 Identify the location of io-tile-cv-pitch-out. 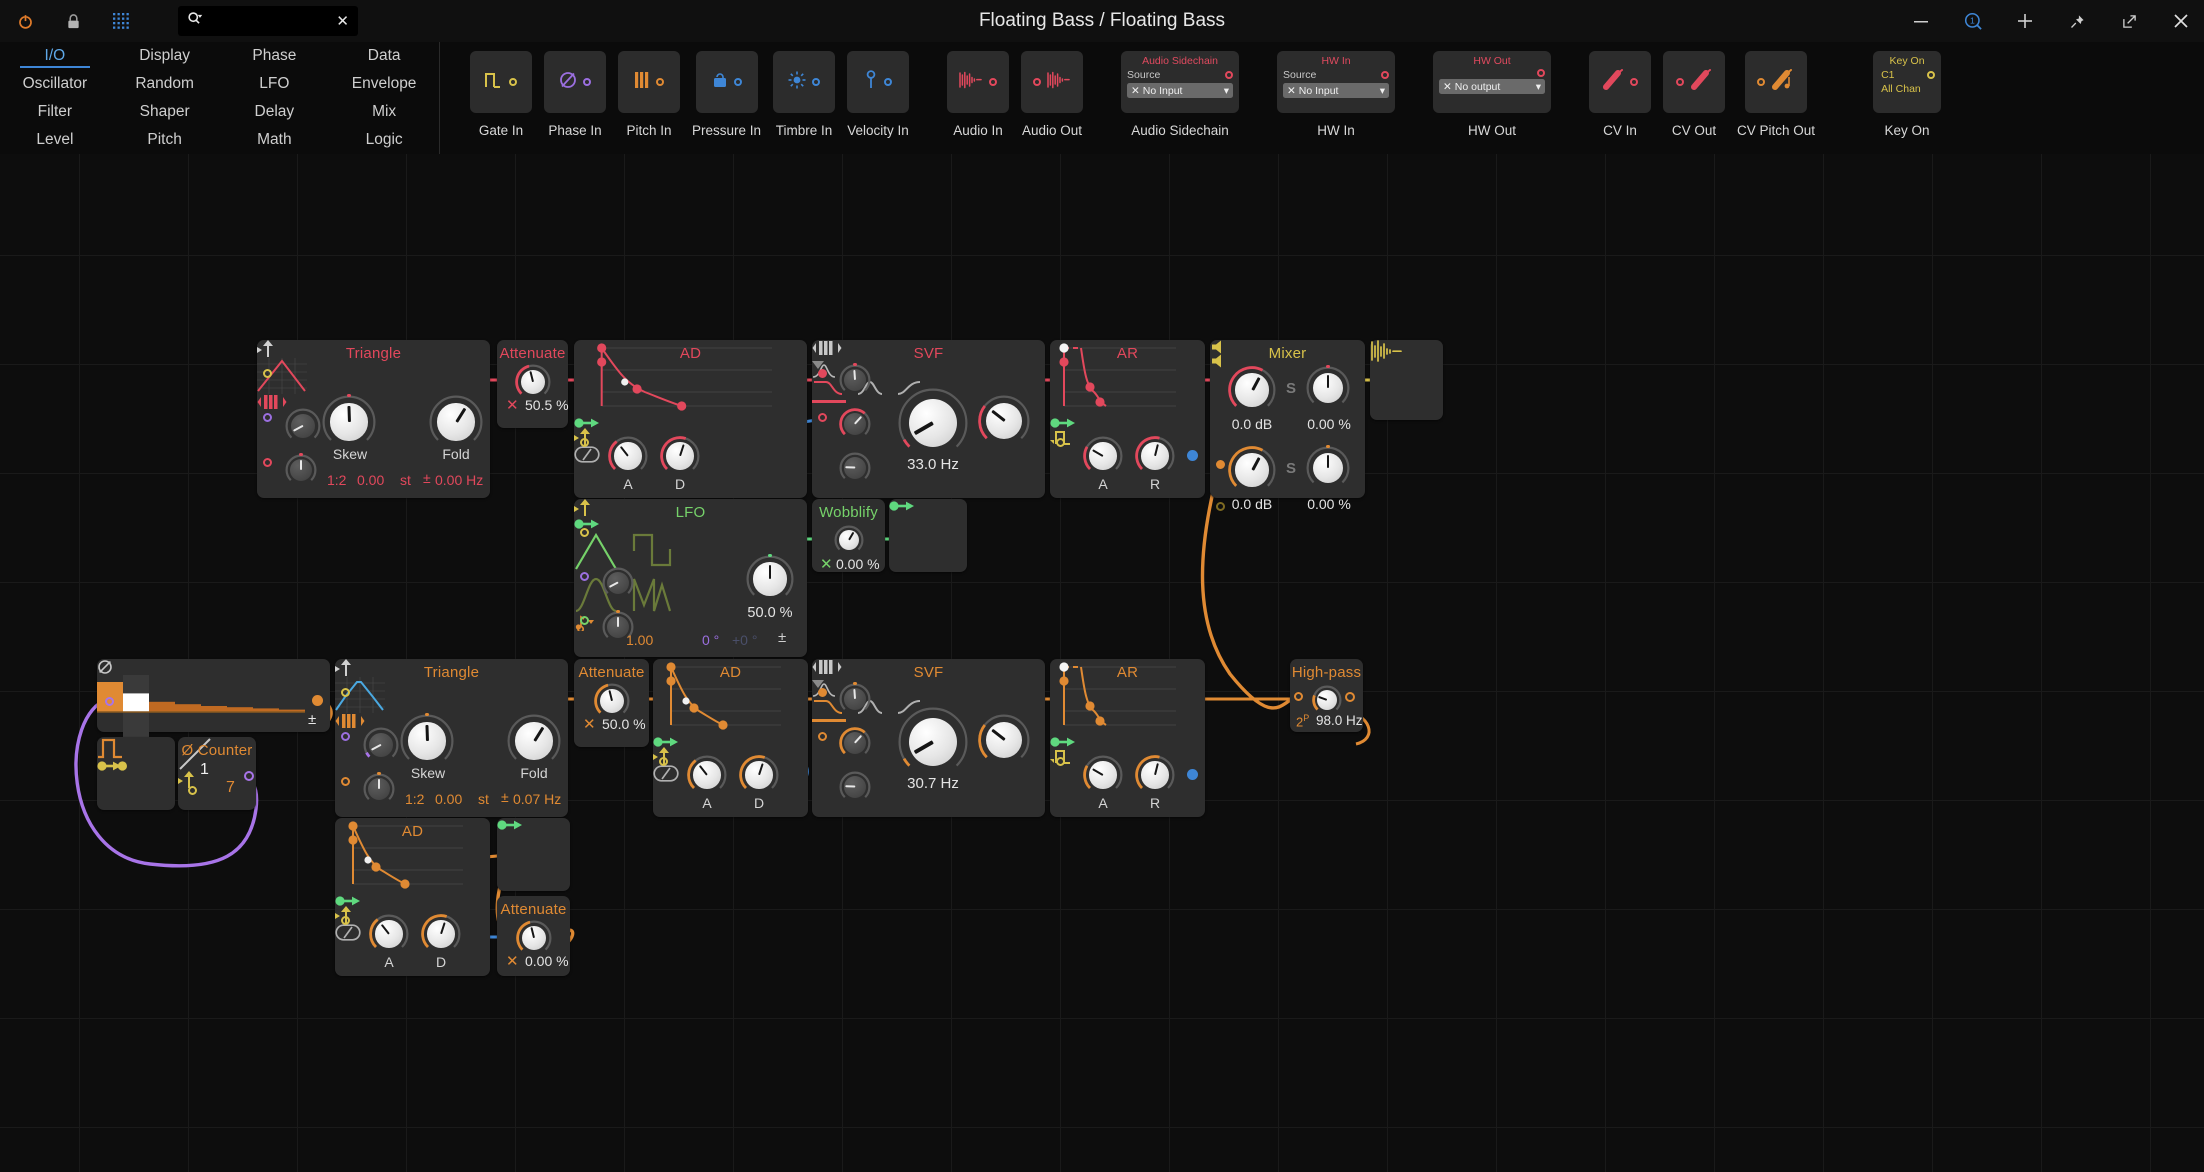
(1776, 82).